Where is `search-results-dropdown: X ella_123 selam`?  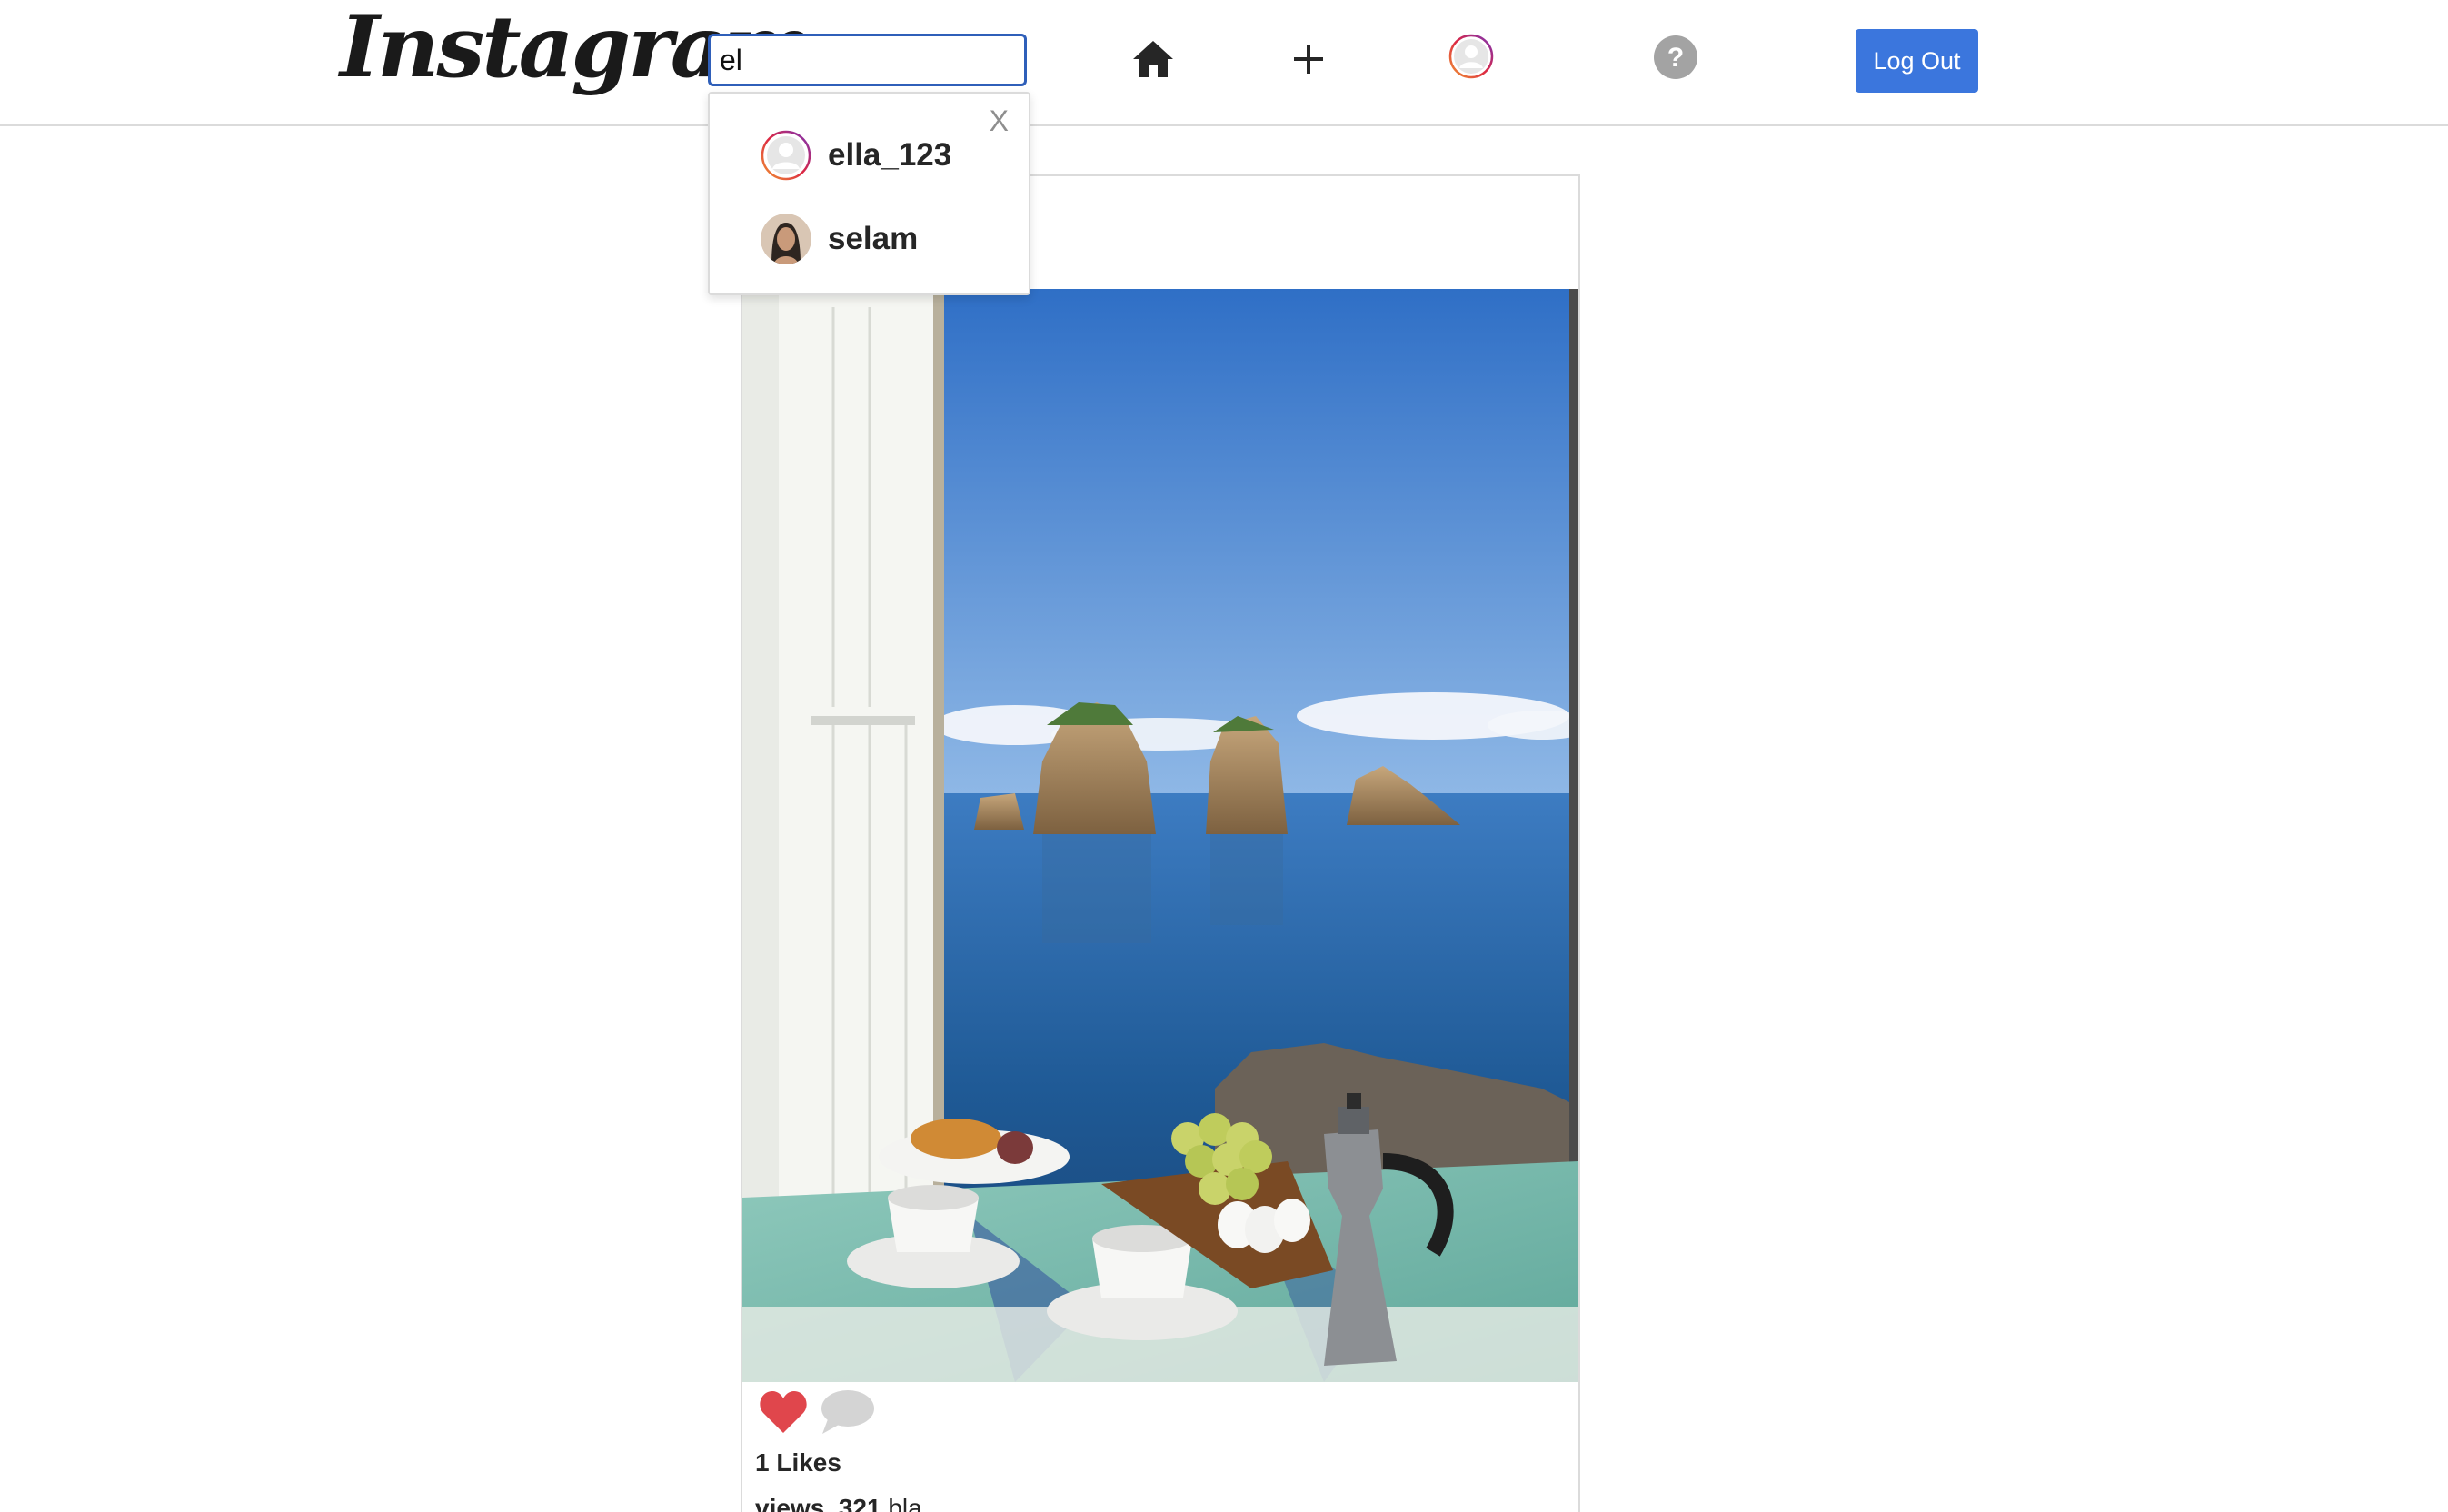
search-results-dropdown: X ella_123 selam is located at coordinates (869, 193).